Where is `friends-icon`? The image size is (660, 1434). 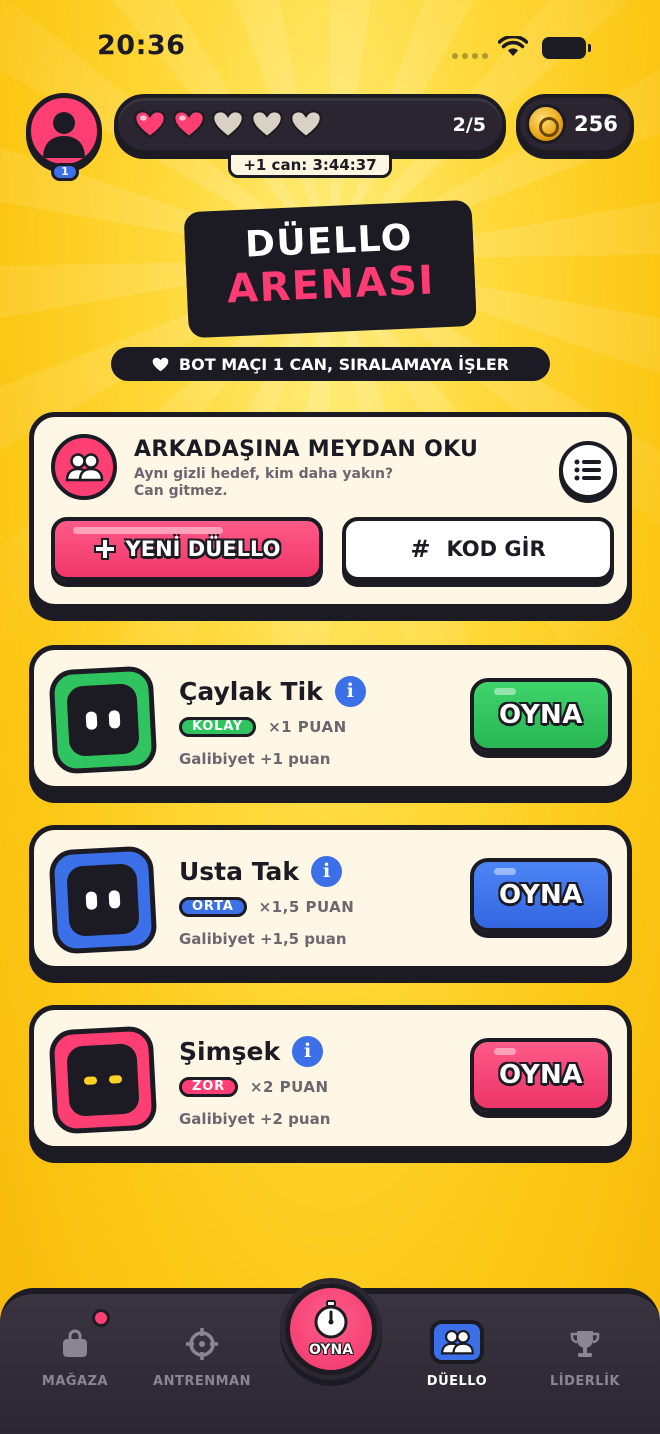
friends-icon is located at coordinates (84, 467).